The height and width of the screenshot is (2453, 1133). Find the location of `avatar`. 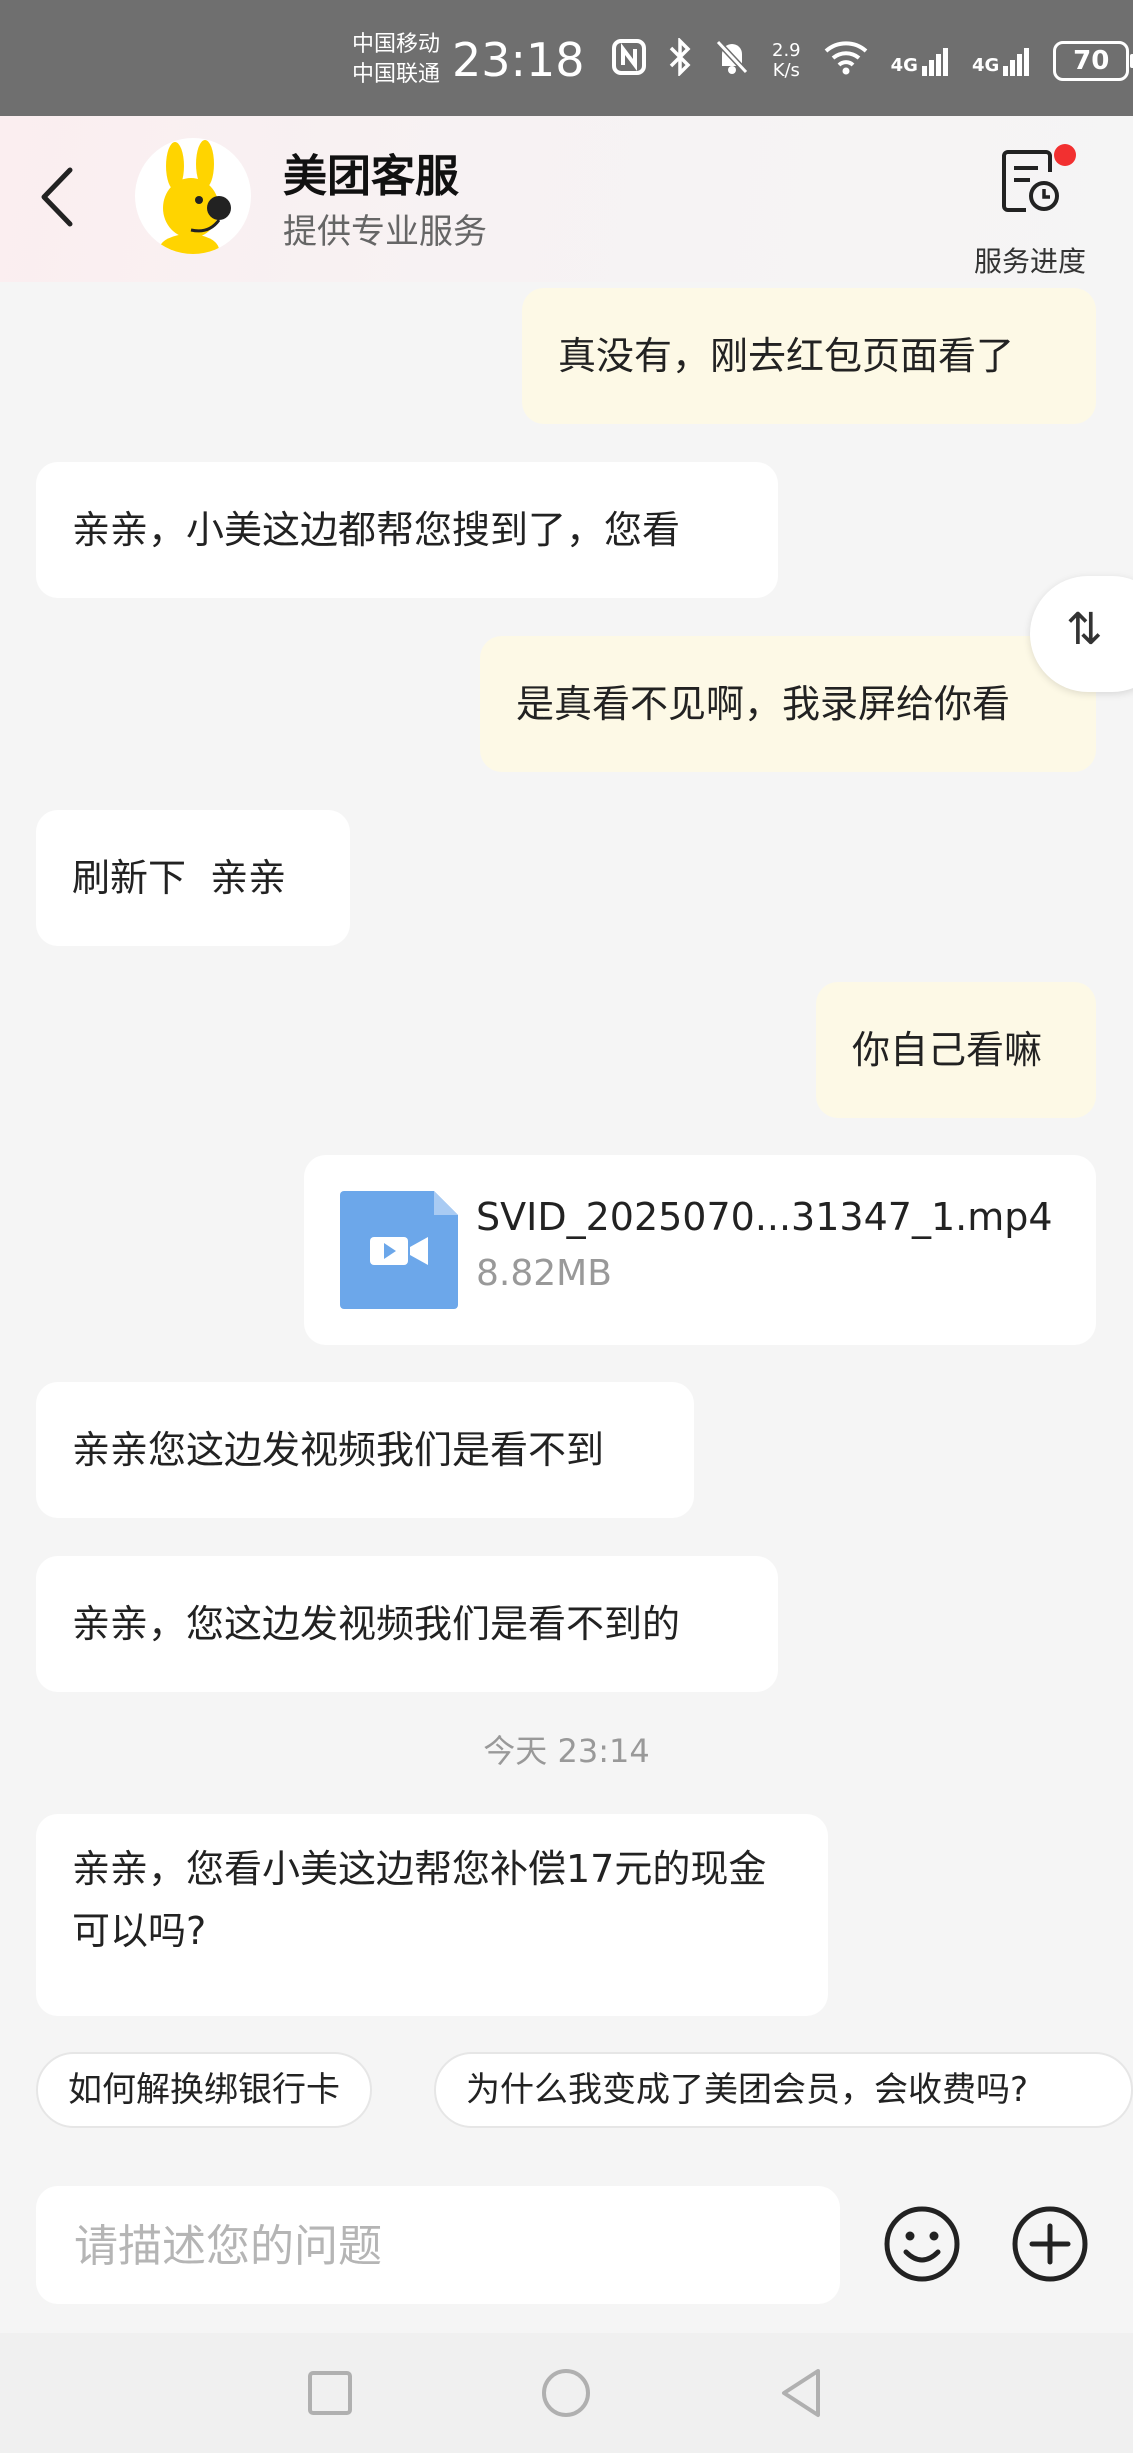

avatar is located at coordinates (193, 196).